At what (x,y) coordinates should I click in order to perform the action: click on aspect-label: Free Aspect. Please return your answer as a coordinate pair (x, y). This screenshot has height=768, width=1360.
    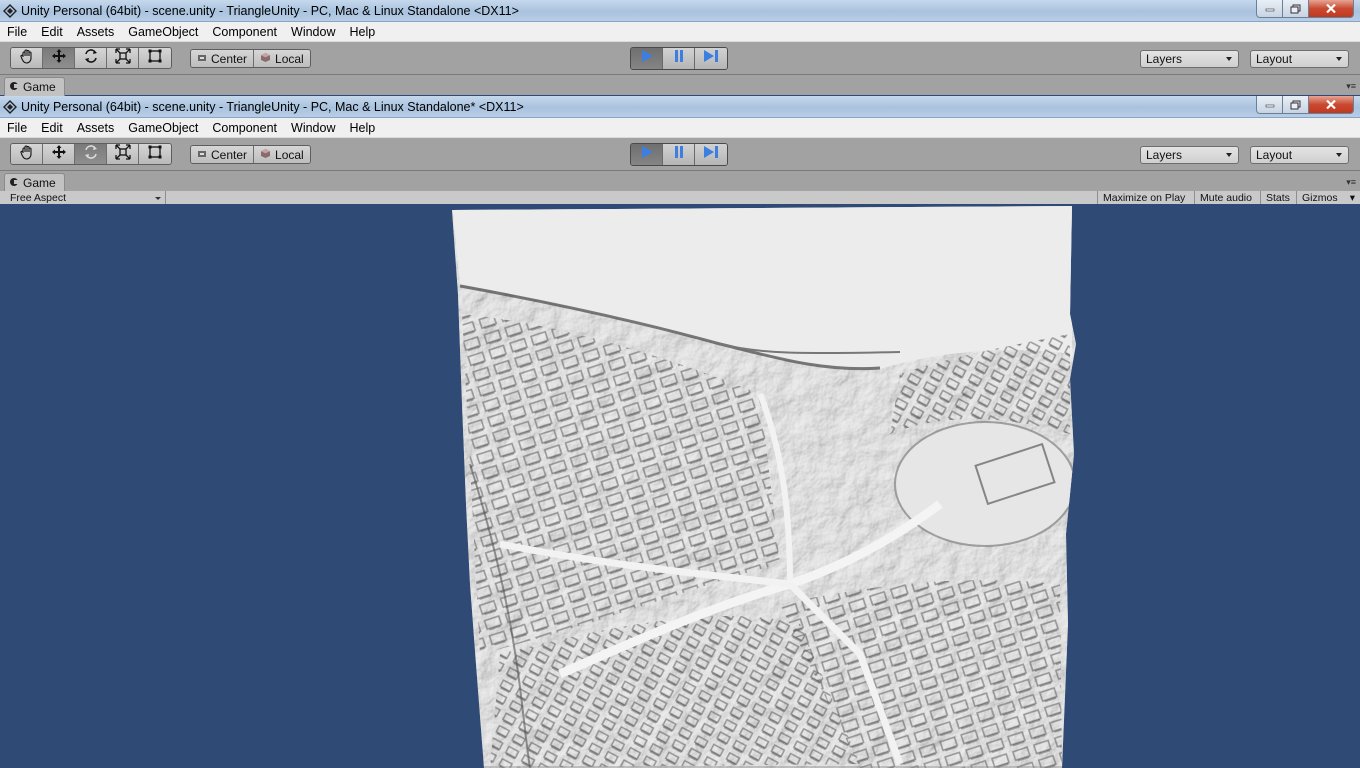
    Looking at the image, I should click on (38, 198).